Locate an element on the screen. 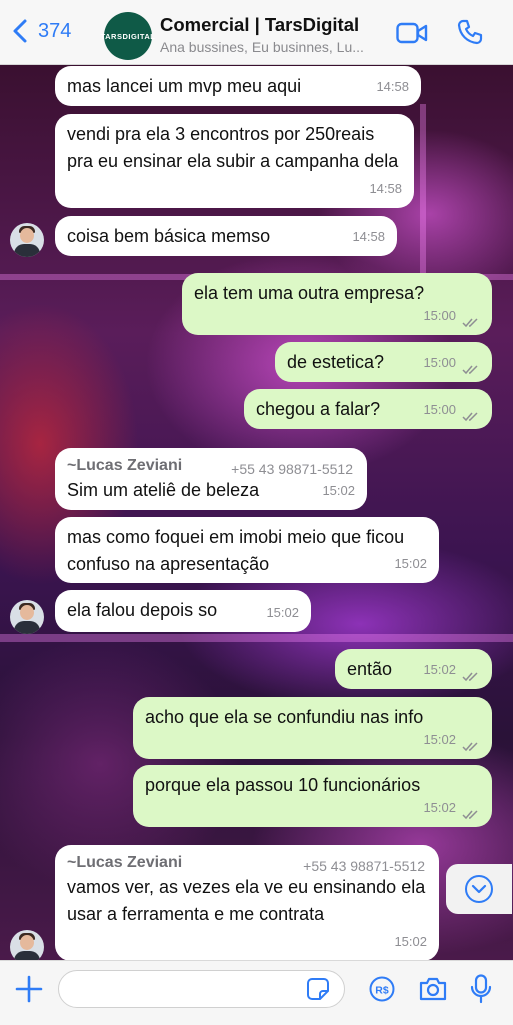 This screenshot has height=1025, width=513. sender-phone: +55 43 98871-5512 is located at coordinates (364, 866).